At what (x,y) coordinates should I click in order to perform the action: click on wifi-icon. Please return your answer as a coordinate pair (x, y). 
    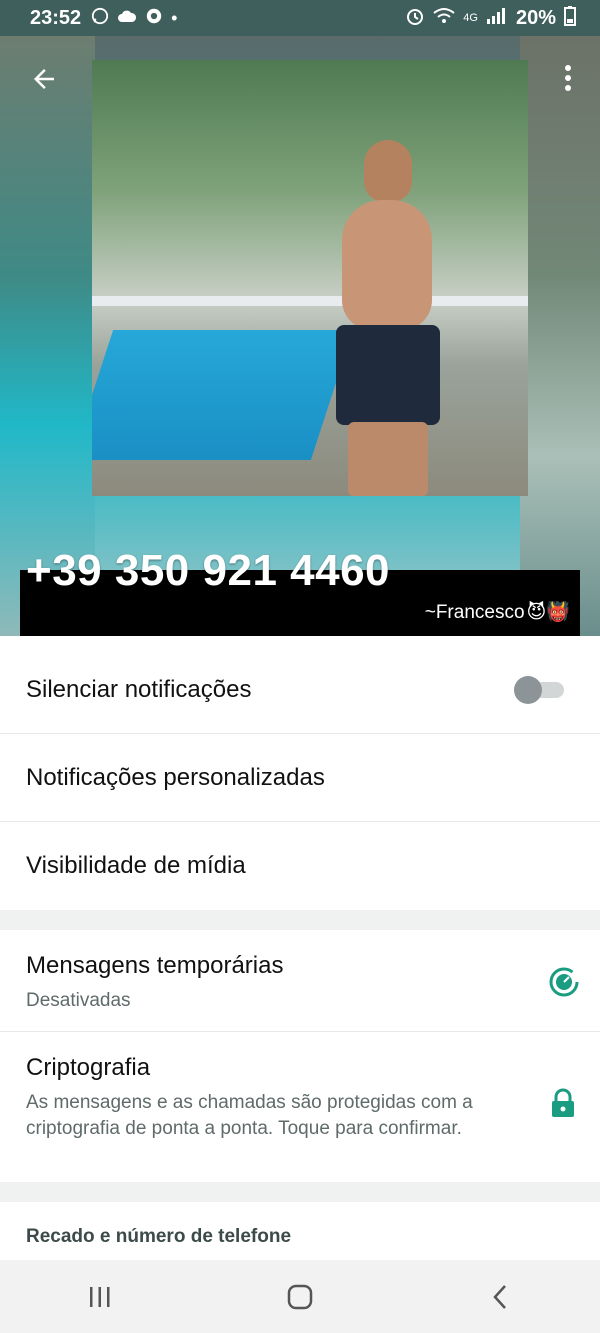
    Looking at the image, I should click on (444, 18).